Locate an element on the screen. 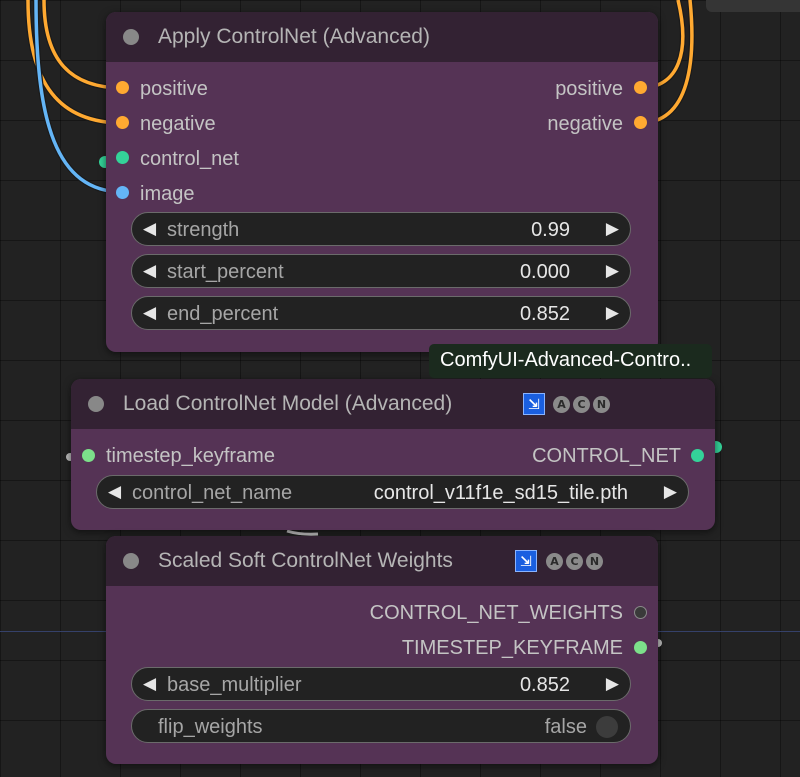 This screenshot has width=800, height=777. input-slot-positive is located at coordinates (122, 87).